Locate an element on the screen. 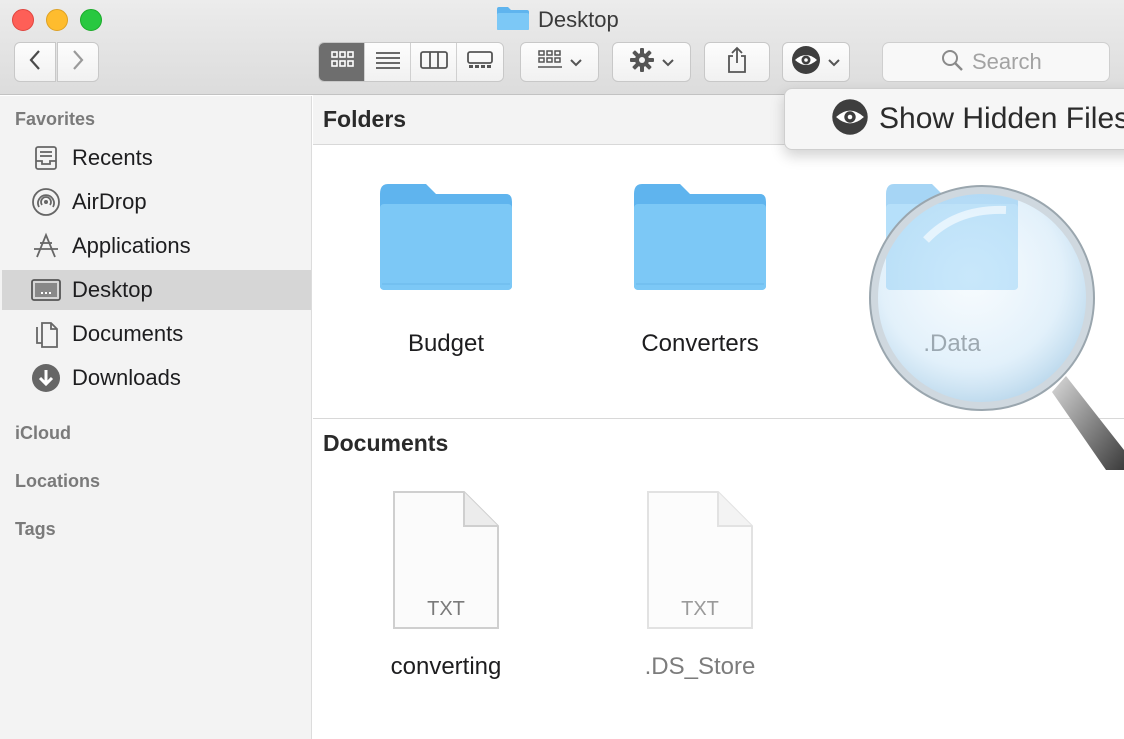 This screenshot has height=739, width=1124. share-icon is located at coordinates (737, 62).